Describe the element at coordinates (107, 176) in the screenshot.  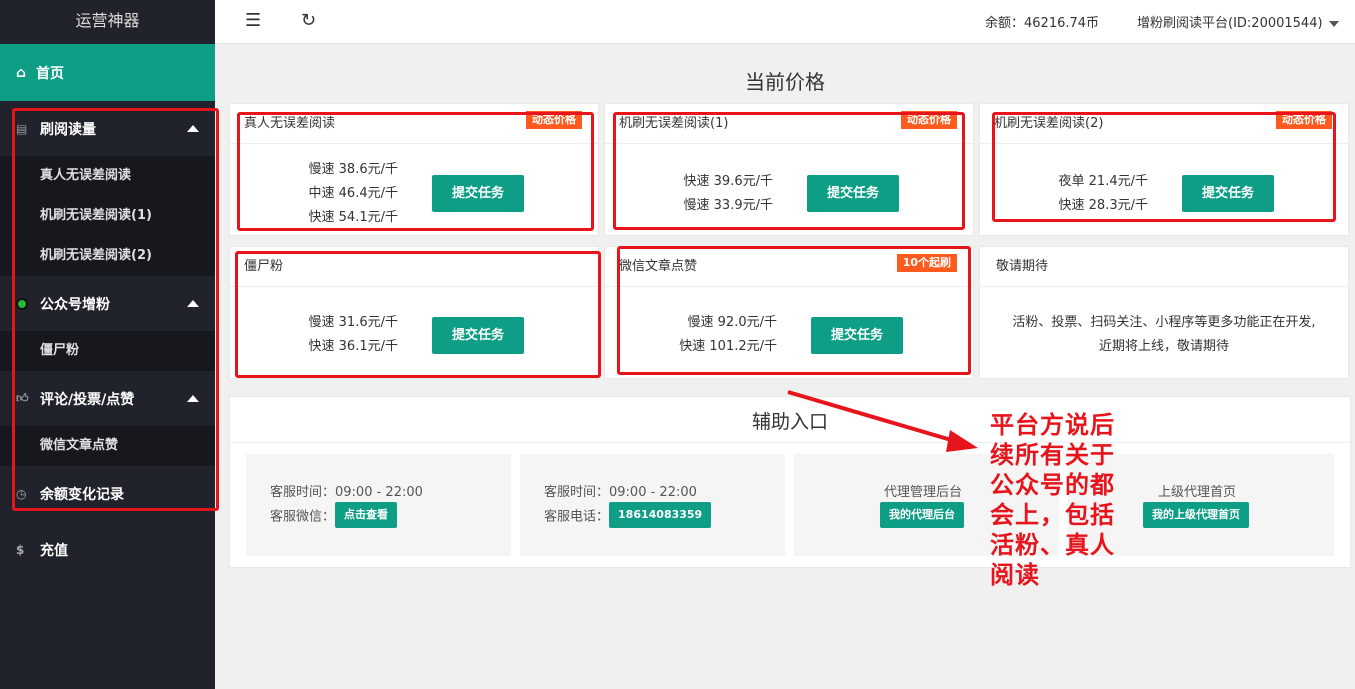
I see `sidebar-item-real-reading: 真人无误差阅读` at that location.